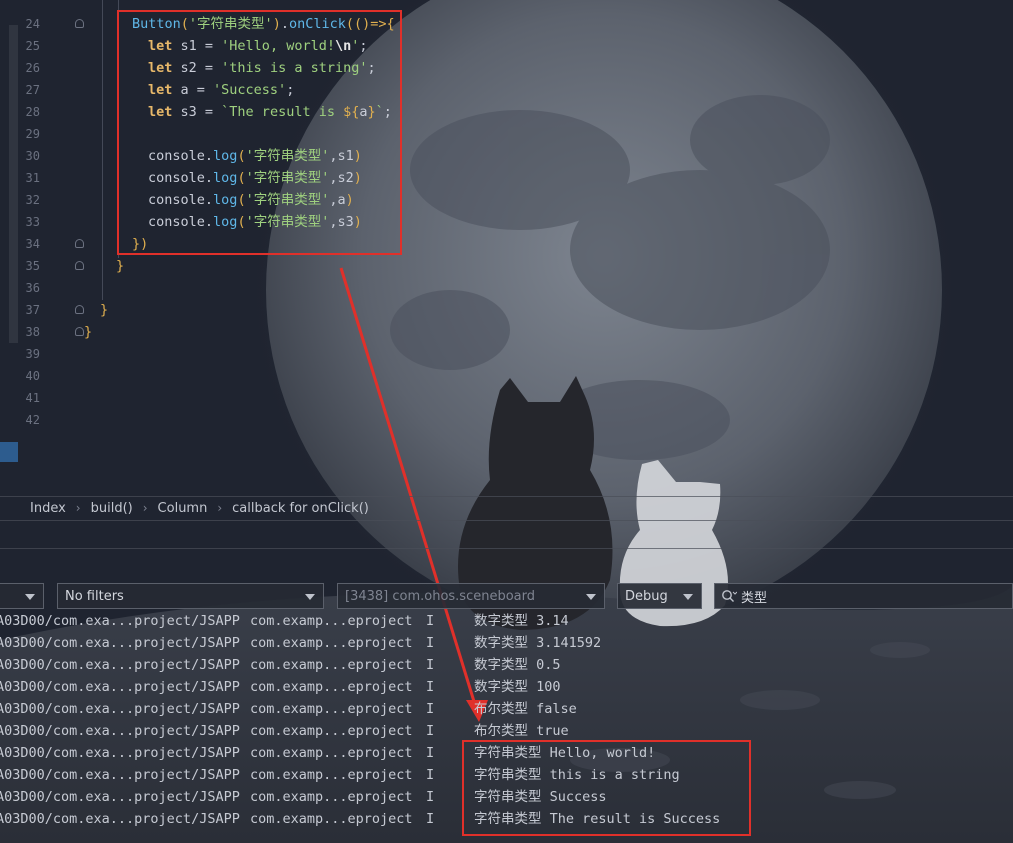 Image resolution: width=1013 pixels, height=843 pixels. Describe the element at coordinates (13, 184) in the screenshot. I see `editor-scrollbar` at that location.